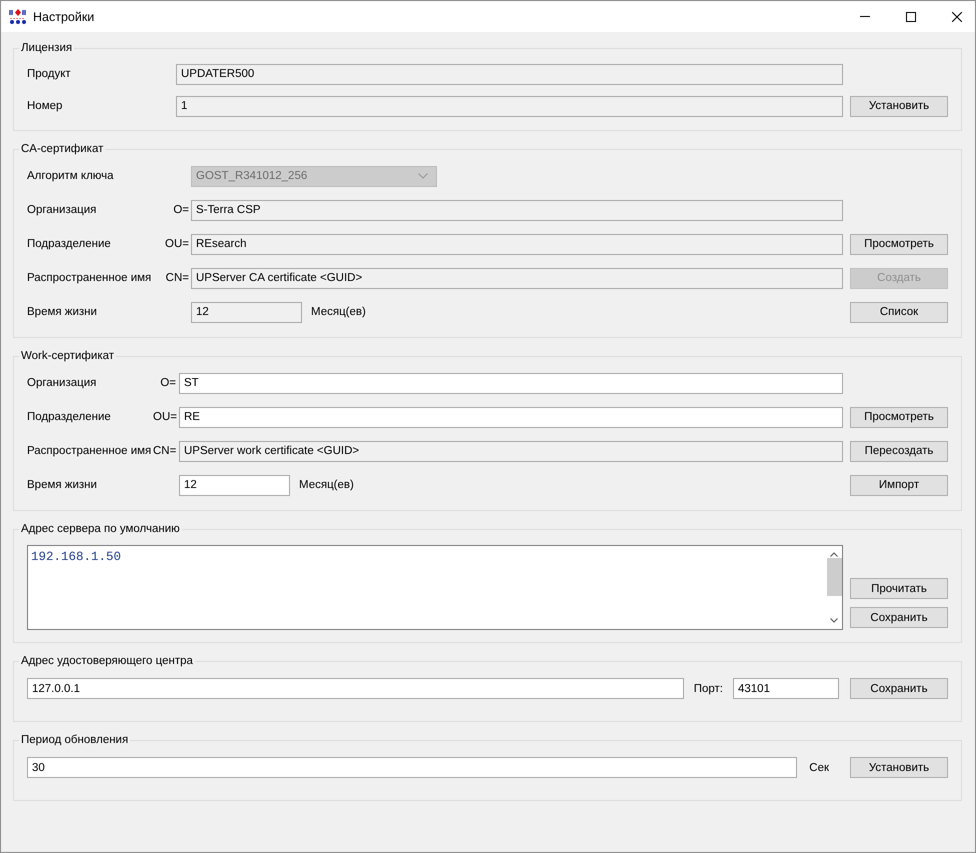  I want to click on field-label: Продукт, so click(49, 74).